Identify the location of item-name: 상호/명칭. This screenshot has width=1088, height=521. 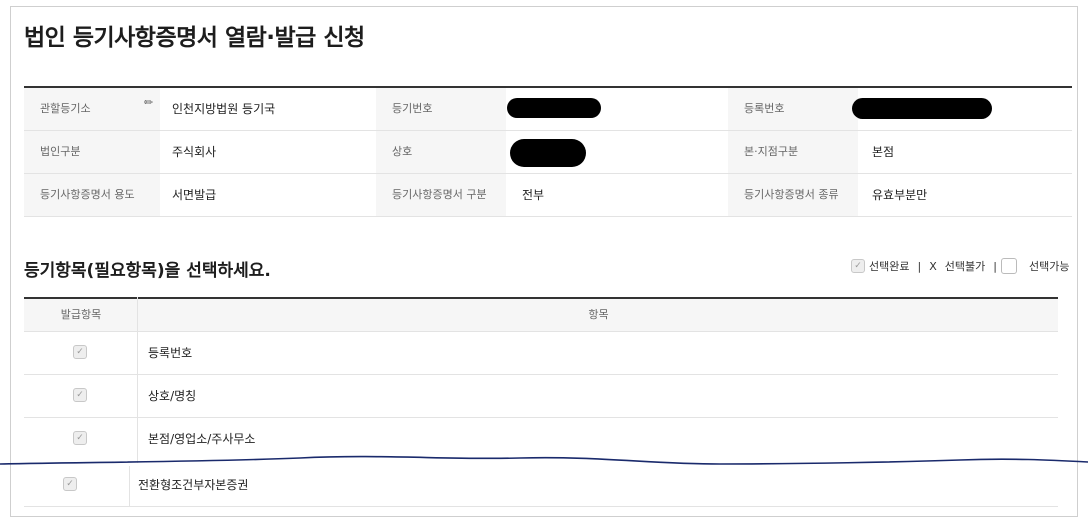
(172, 396).